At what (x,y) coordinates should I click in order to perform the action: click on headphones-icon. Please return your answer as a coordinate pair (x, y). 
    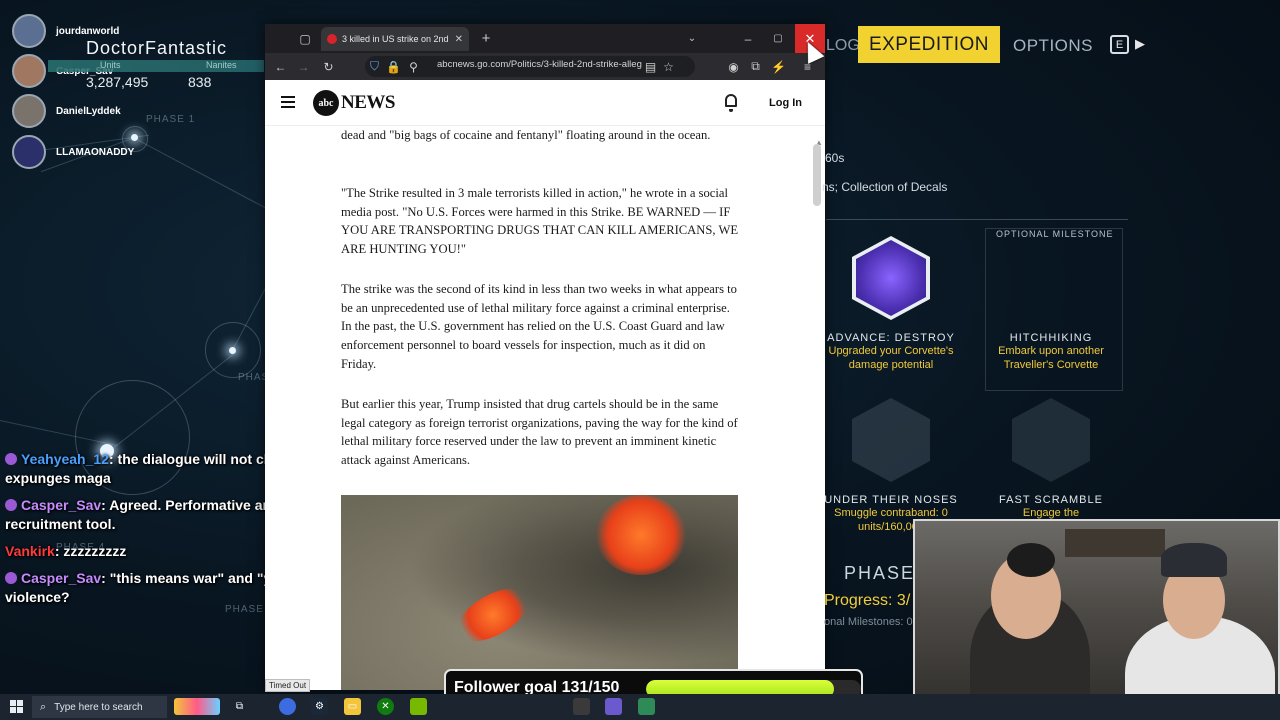
    Looking at the image, I should click on (1031, 560).